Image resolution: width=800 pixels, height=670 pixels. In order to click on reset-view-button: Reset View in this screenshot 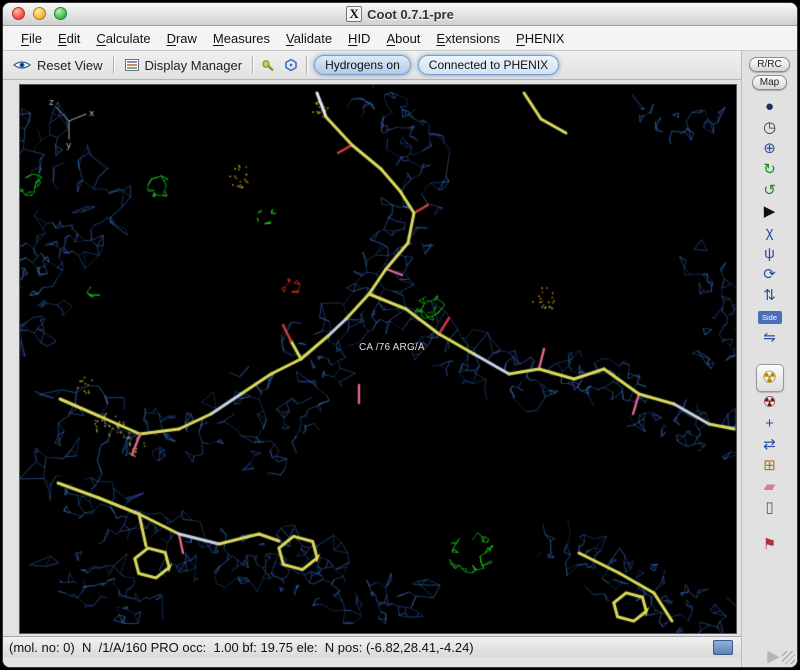, I will do `click(57, 65)`.